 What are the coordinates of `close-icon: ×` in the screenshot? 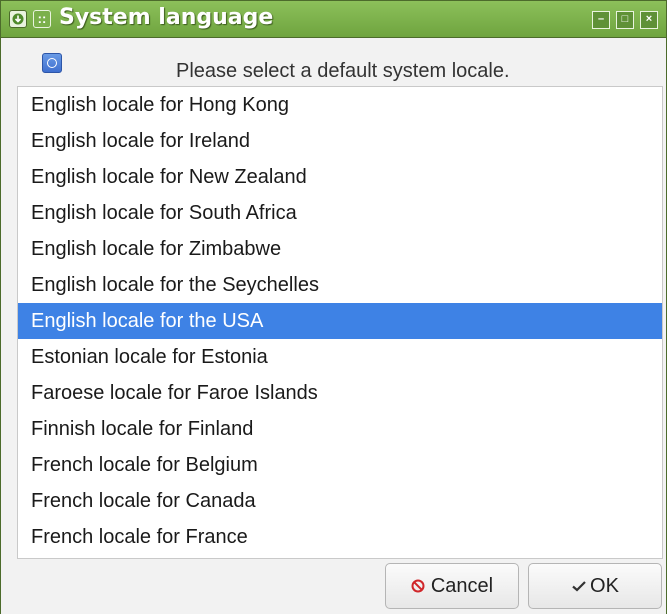 It's located at (649, 20).